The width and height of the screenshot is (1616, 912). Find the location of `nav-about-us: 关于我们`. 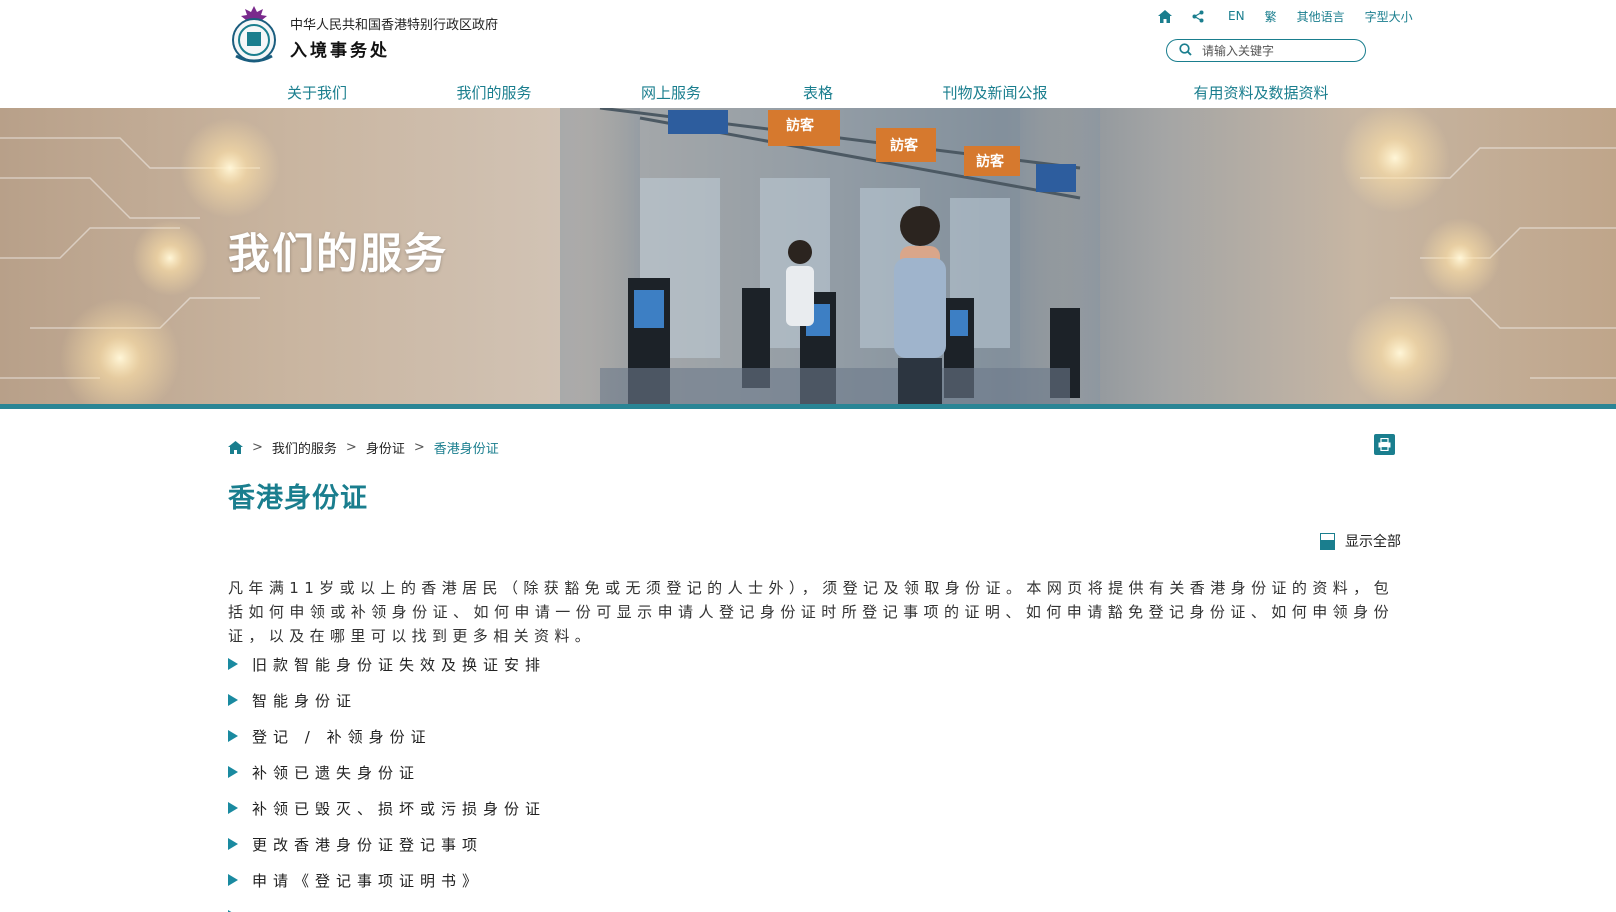

nav-about-us: 关于我们 is located at coordinates (317, 92).